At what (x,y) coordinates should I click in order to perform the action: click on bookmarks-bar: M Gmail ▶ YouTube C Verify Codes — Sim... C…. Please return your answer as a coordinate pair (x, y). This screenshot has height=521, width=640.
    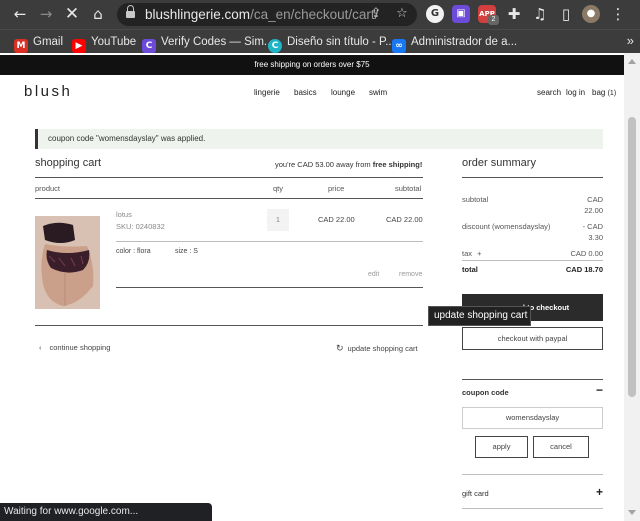
    Looking at the image, I should click on (320, 41).